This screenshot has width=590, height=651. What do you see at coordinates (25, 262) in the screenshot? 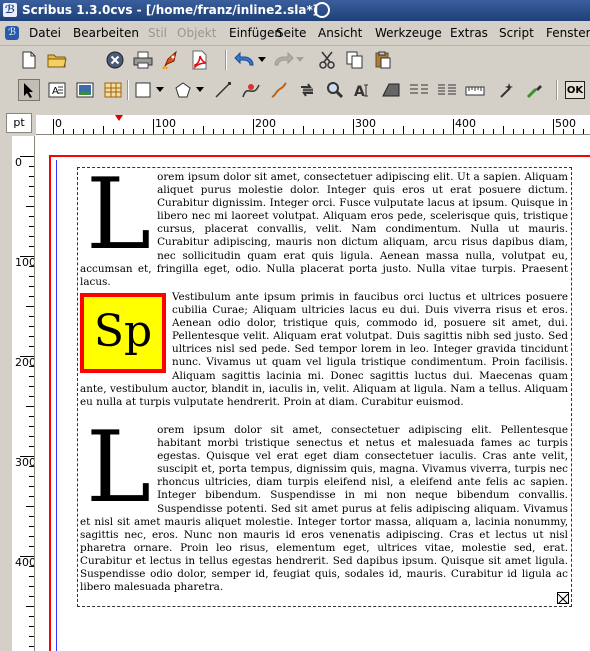
I see `ruler-label-v: 100` at bounding box center [25, 262].